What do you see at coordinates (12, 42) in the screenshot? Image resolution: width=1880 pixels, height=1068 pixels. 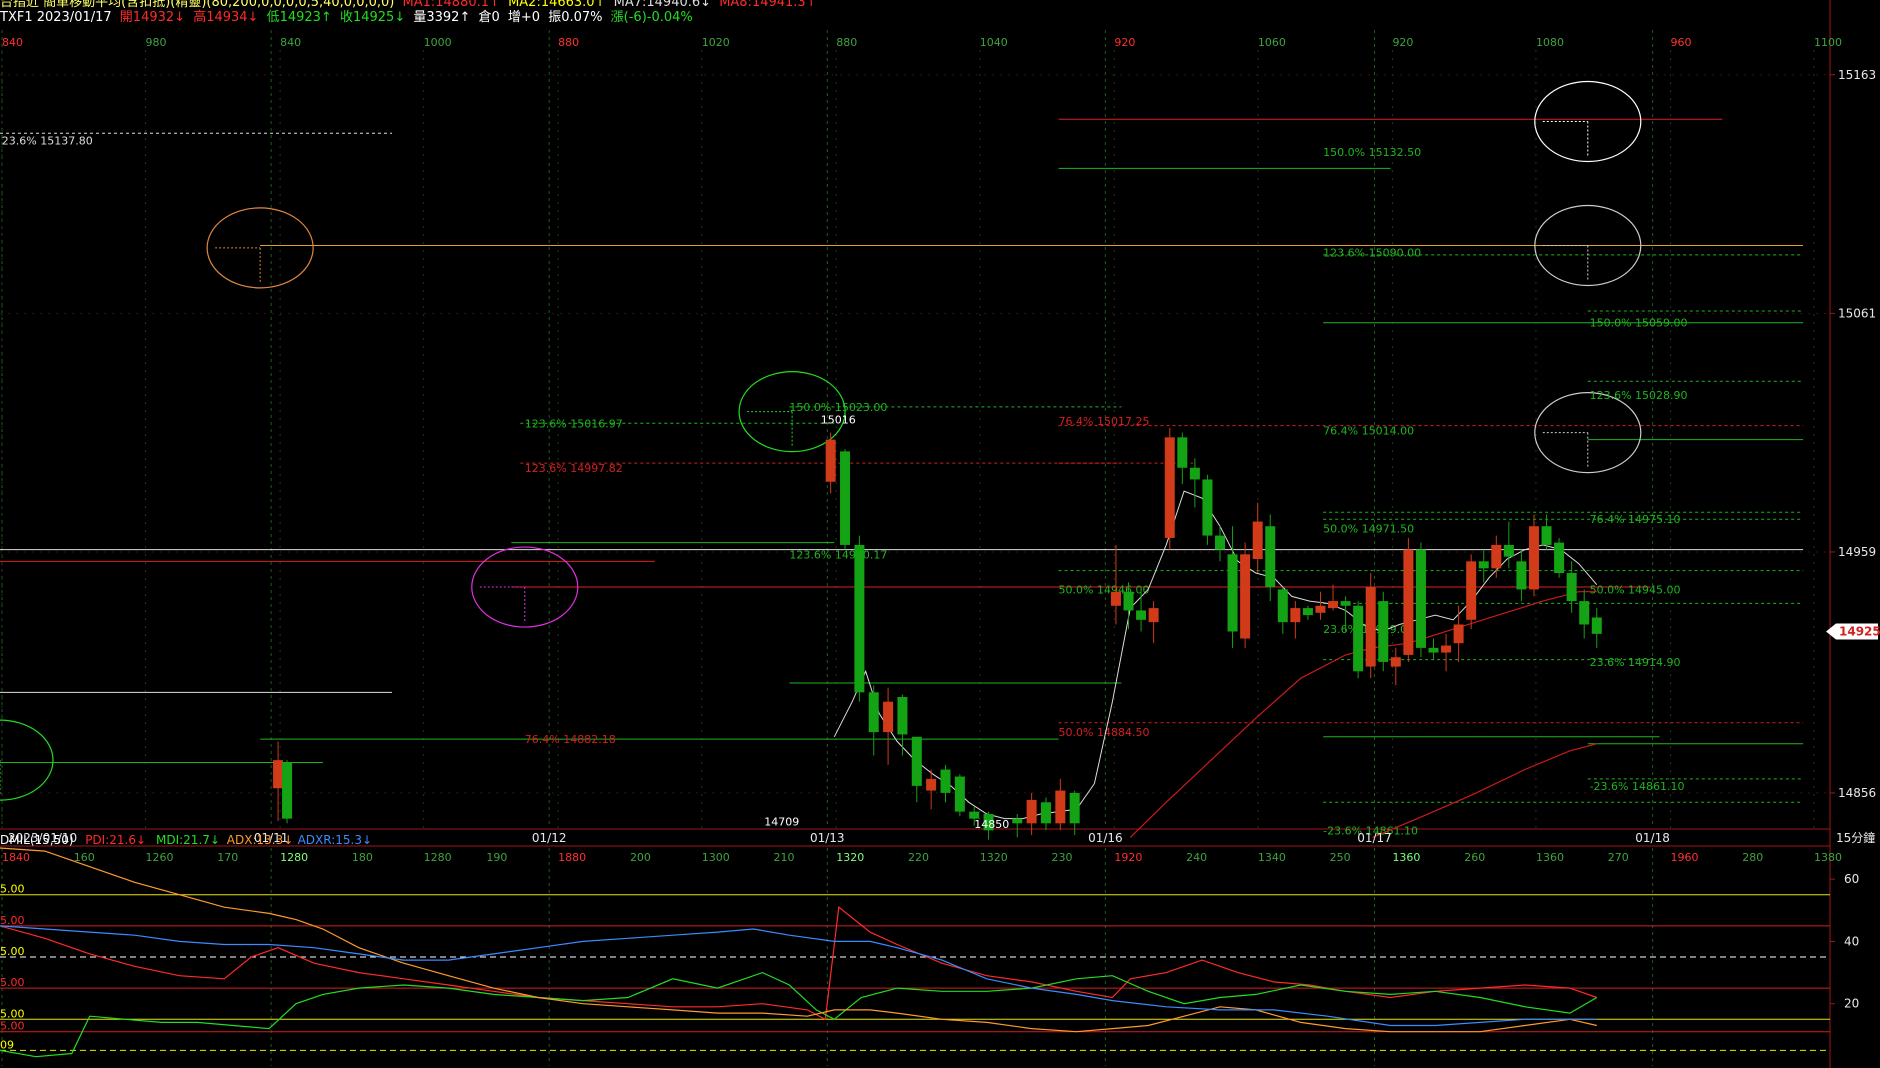 I see `top-number: 840` at bounding box center [12, 42].